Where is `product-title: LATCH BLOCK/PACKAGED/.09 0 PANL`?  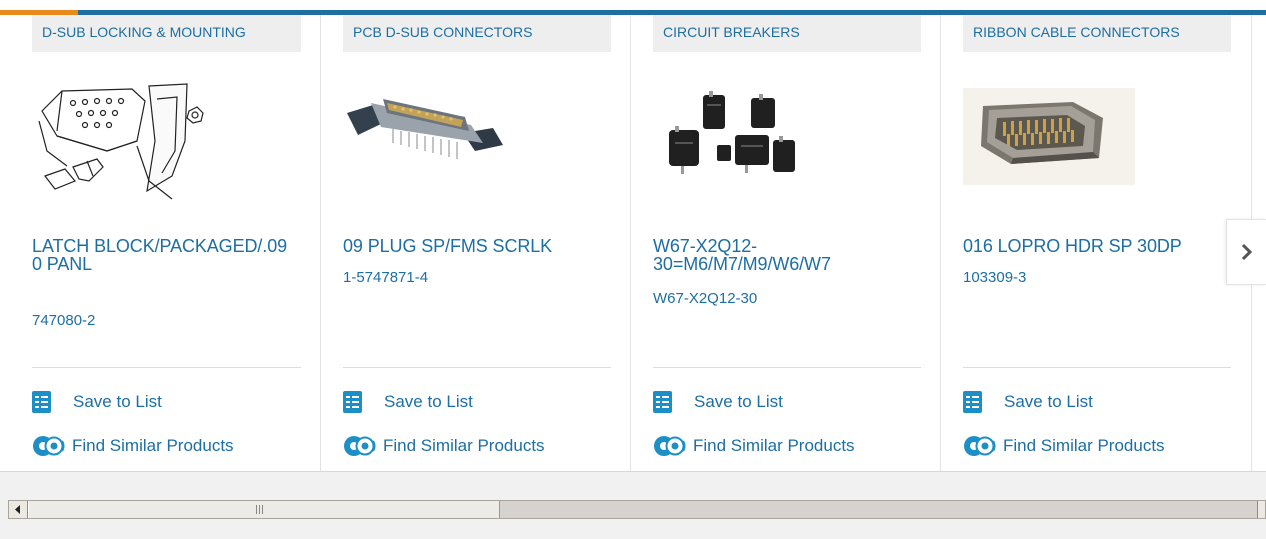
product-title: LATCH BLOCK/PACKAGED/.09 0 PANL is located at coordinates (164, 255).